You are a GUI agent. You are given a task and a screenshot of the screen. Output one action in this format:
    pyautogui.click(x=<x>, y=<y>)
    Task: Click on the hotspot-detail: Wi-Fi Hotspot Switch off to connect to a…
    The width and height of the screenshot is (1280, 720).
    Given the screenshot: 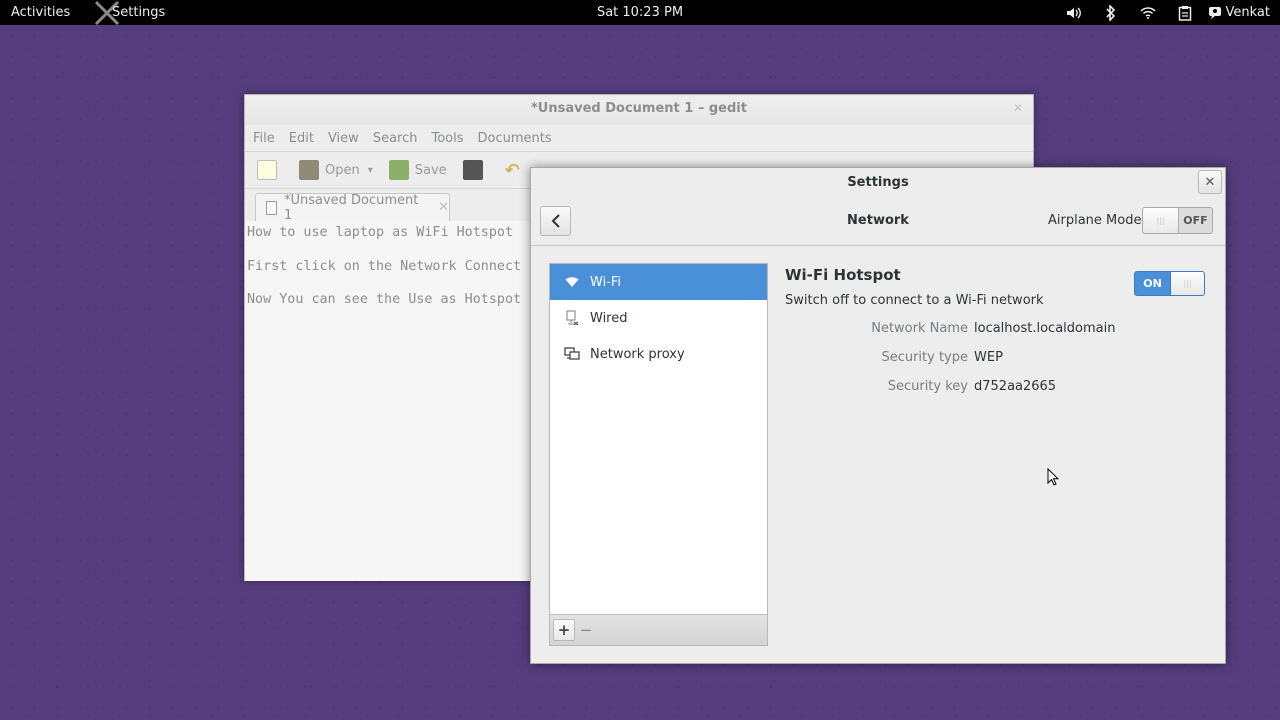 What is the action you would take?
    pyautogui.click(x=1000, y=363)
    